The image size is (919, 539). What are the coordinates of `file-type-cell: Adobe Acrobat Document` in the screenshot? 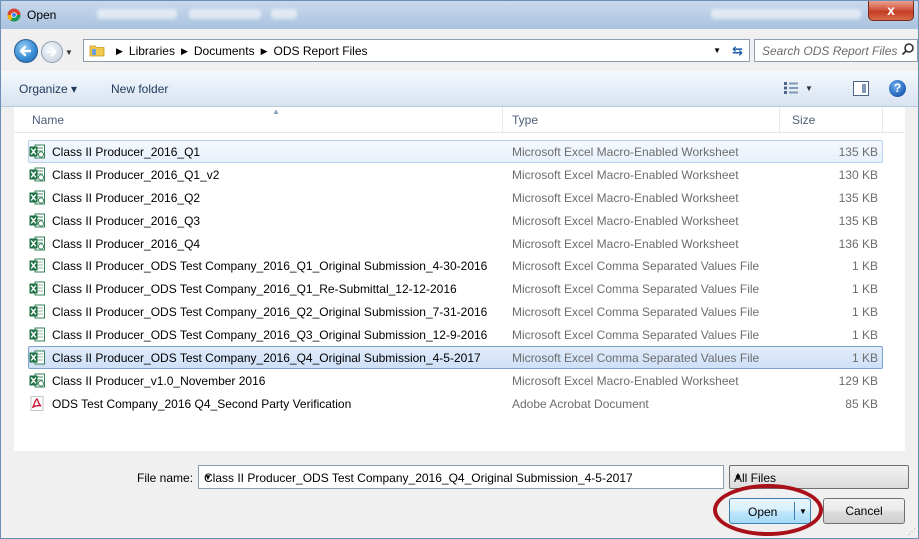 It's located at (580, 403).